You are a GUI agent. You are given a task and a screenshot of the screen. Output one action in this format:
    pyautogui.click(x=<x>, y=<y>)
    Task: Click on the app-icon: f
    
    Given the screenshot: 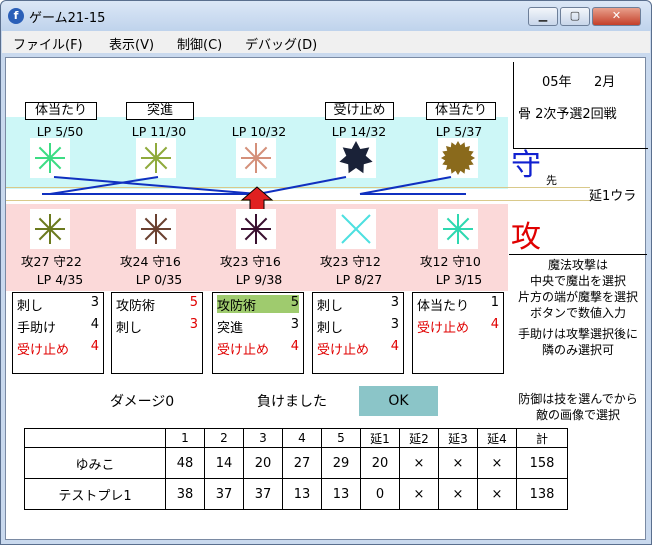 What is the action you would take?
    pyautogui.click(x=16, y=16)
    